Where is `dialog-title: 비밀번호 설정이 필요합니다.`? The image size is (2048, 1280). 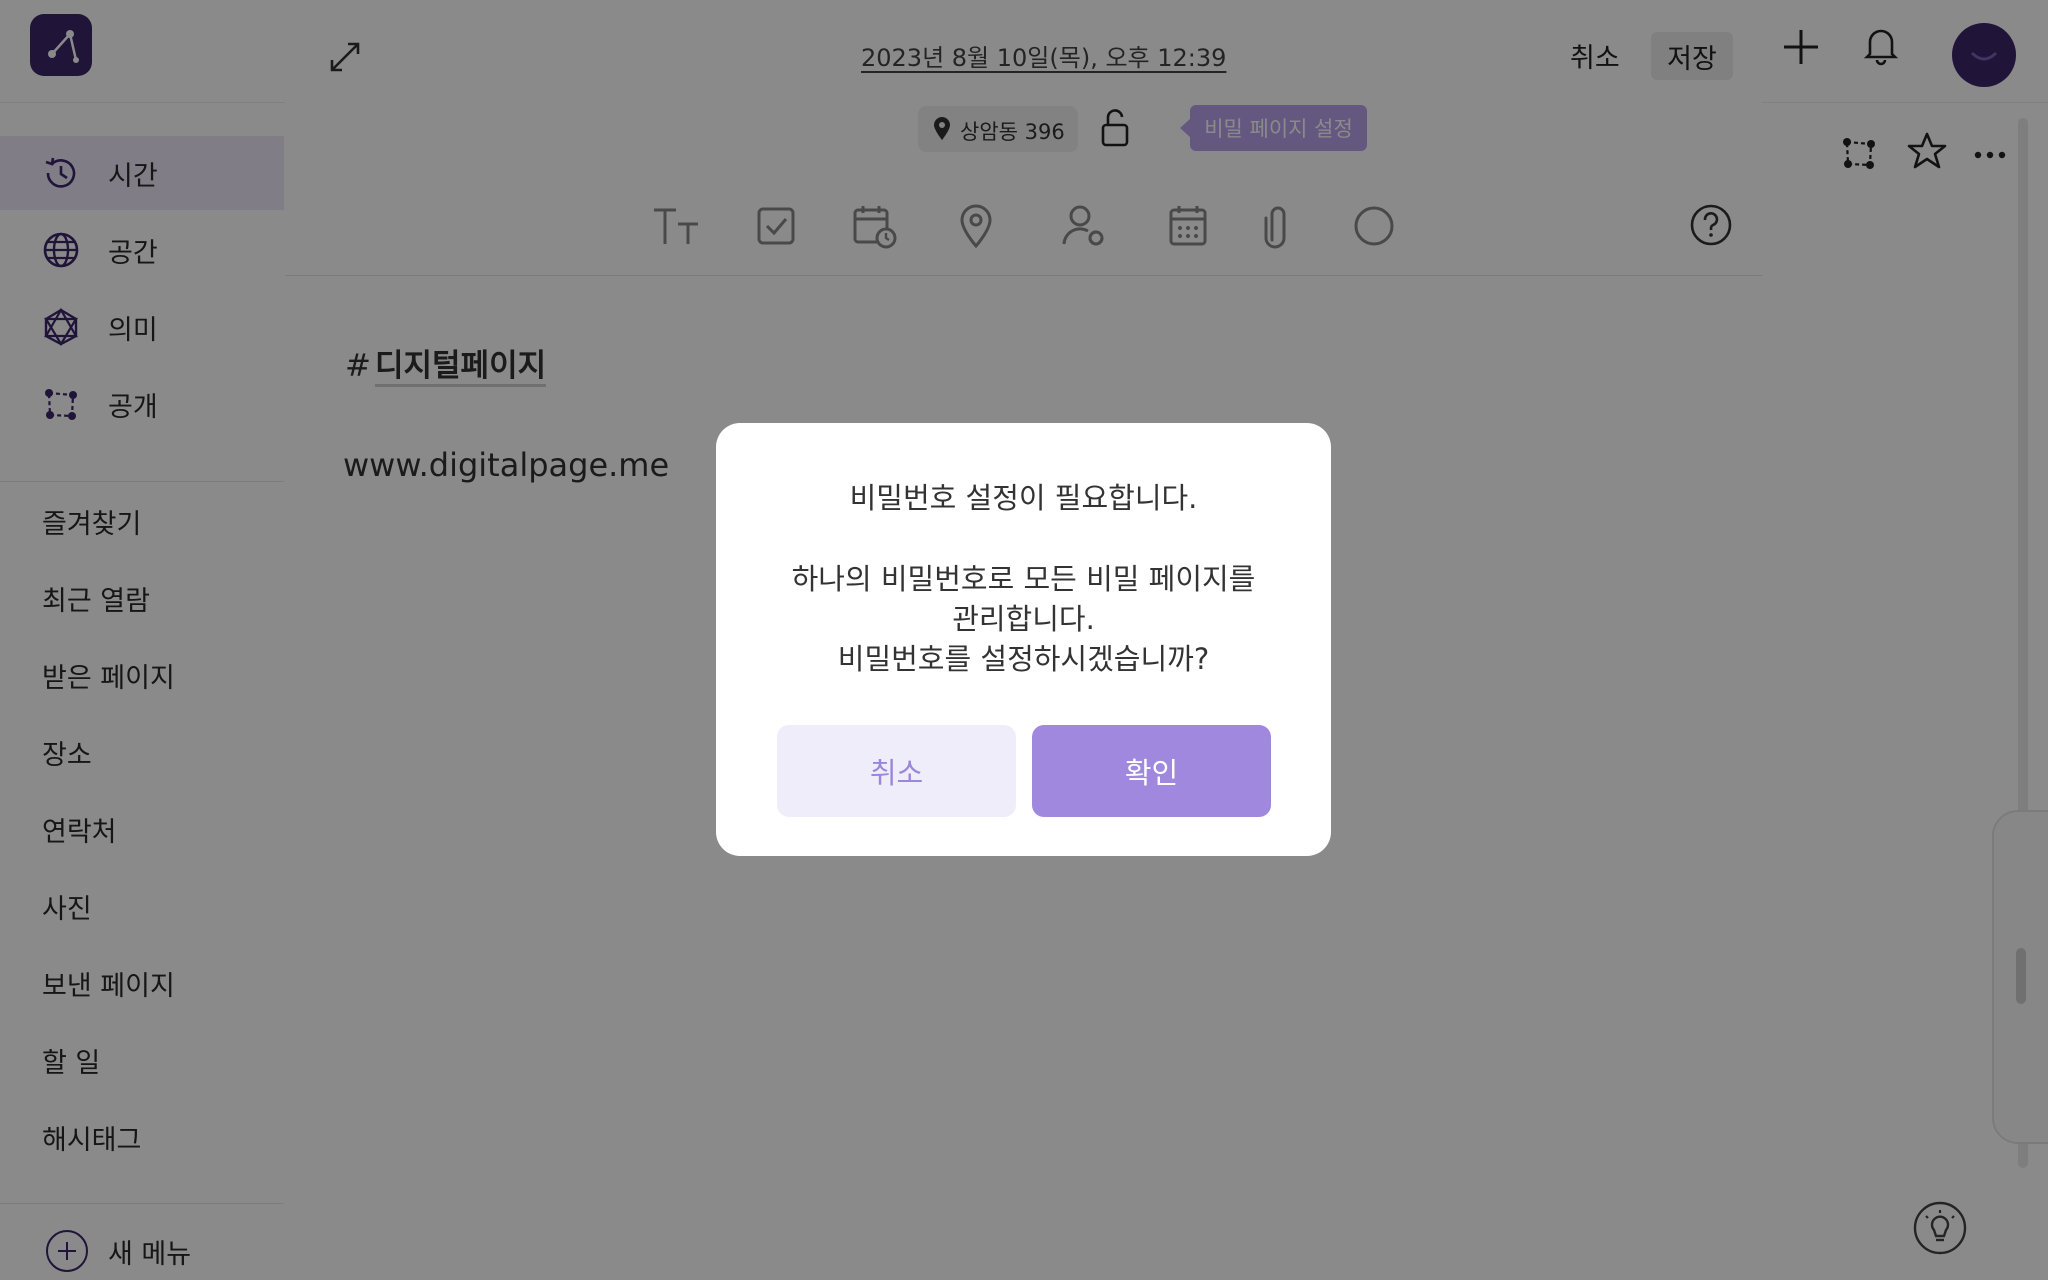
dialog-title: 비밀번호 설정이 필요합니다. is located at coordinates (1023, 498).